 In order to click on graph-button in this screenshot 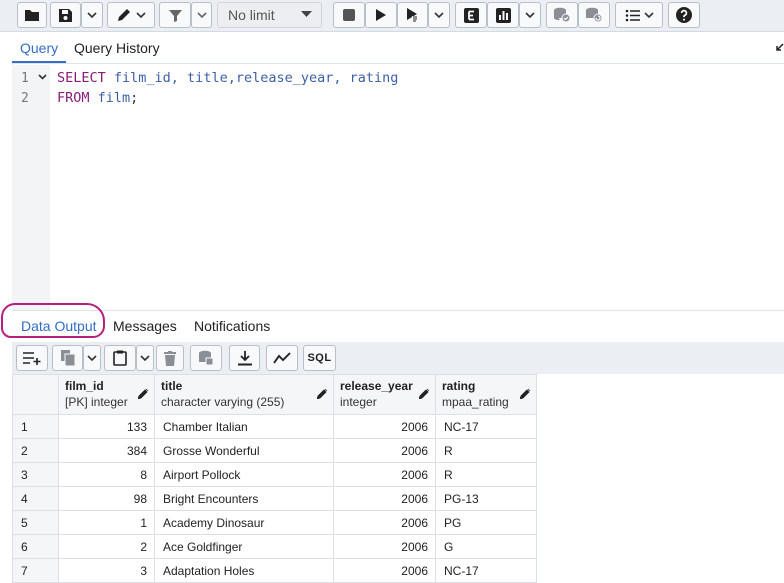, I will do `click(282, 358)`.